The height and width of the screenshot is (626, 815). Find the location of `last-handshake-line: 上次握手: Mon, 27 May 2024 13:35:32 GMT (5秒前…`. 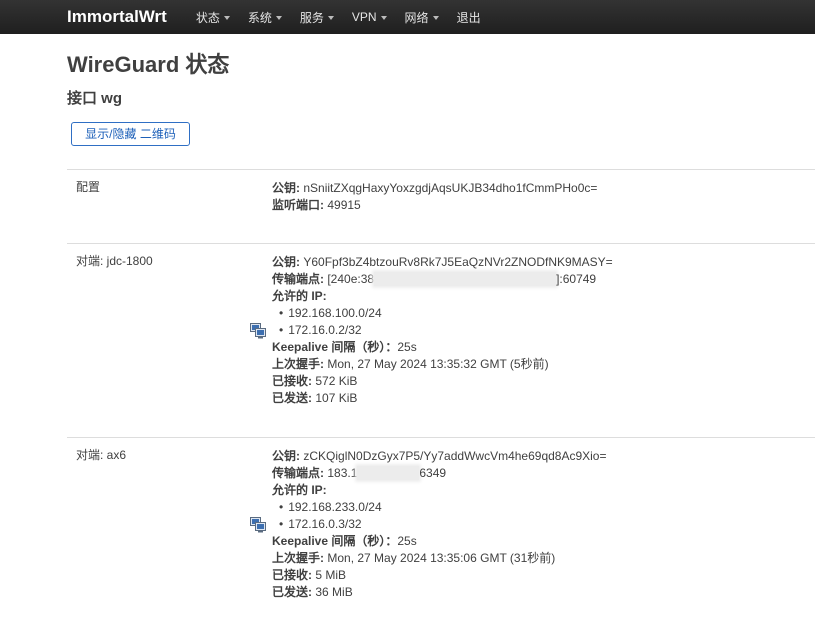

last-handshake-line: 上次握手: Mon, 27 May 2024 13:35:32 GMT (5秒前… is located at coordinates (442, 364).